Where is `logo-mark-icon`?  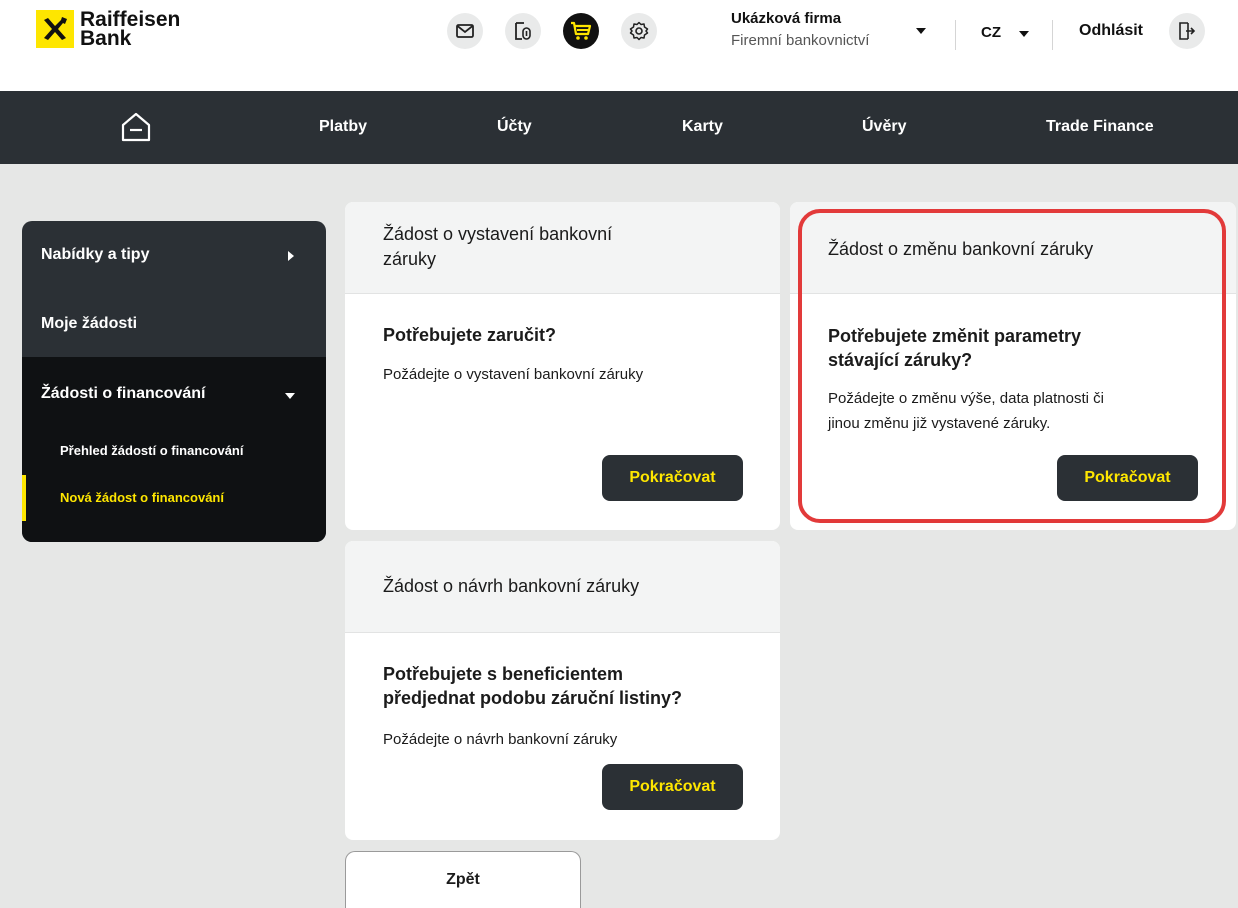
logo-mark-icon is located at coordinates (55, 29).